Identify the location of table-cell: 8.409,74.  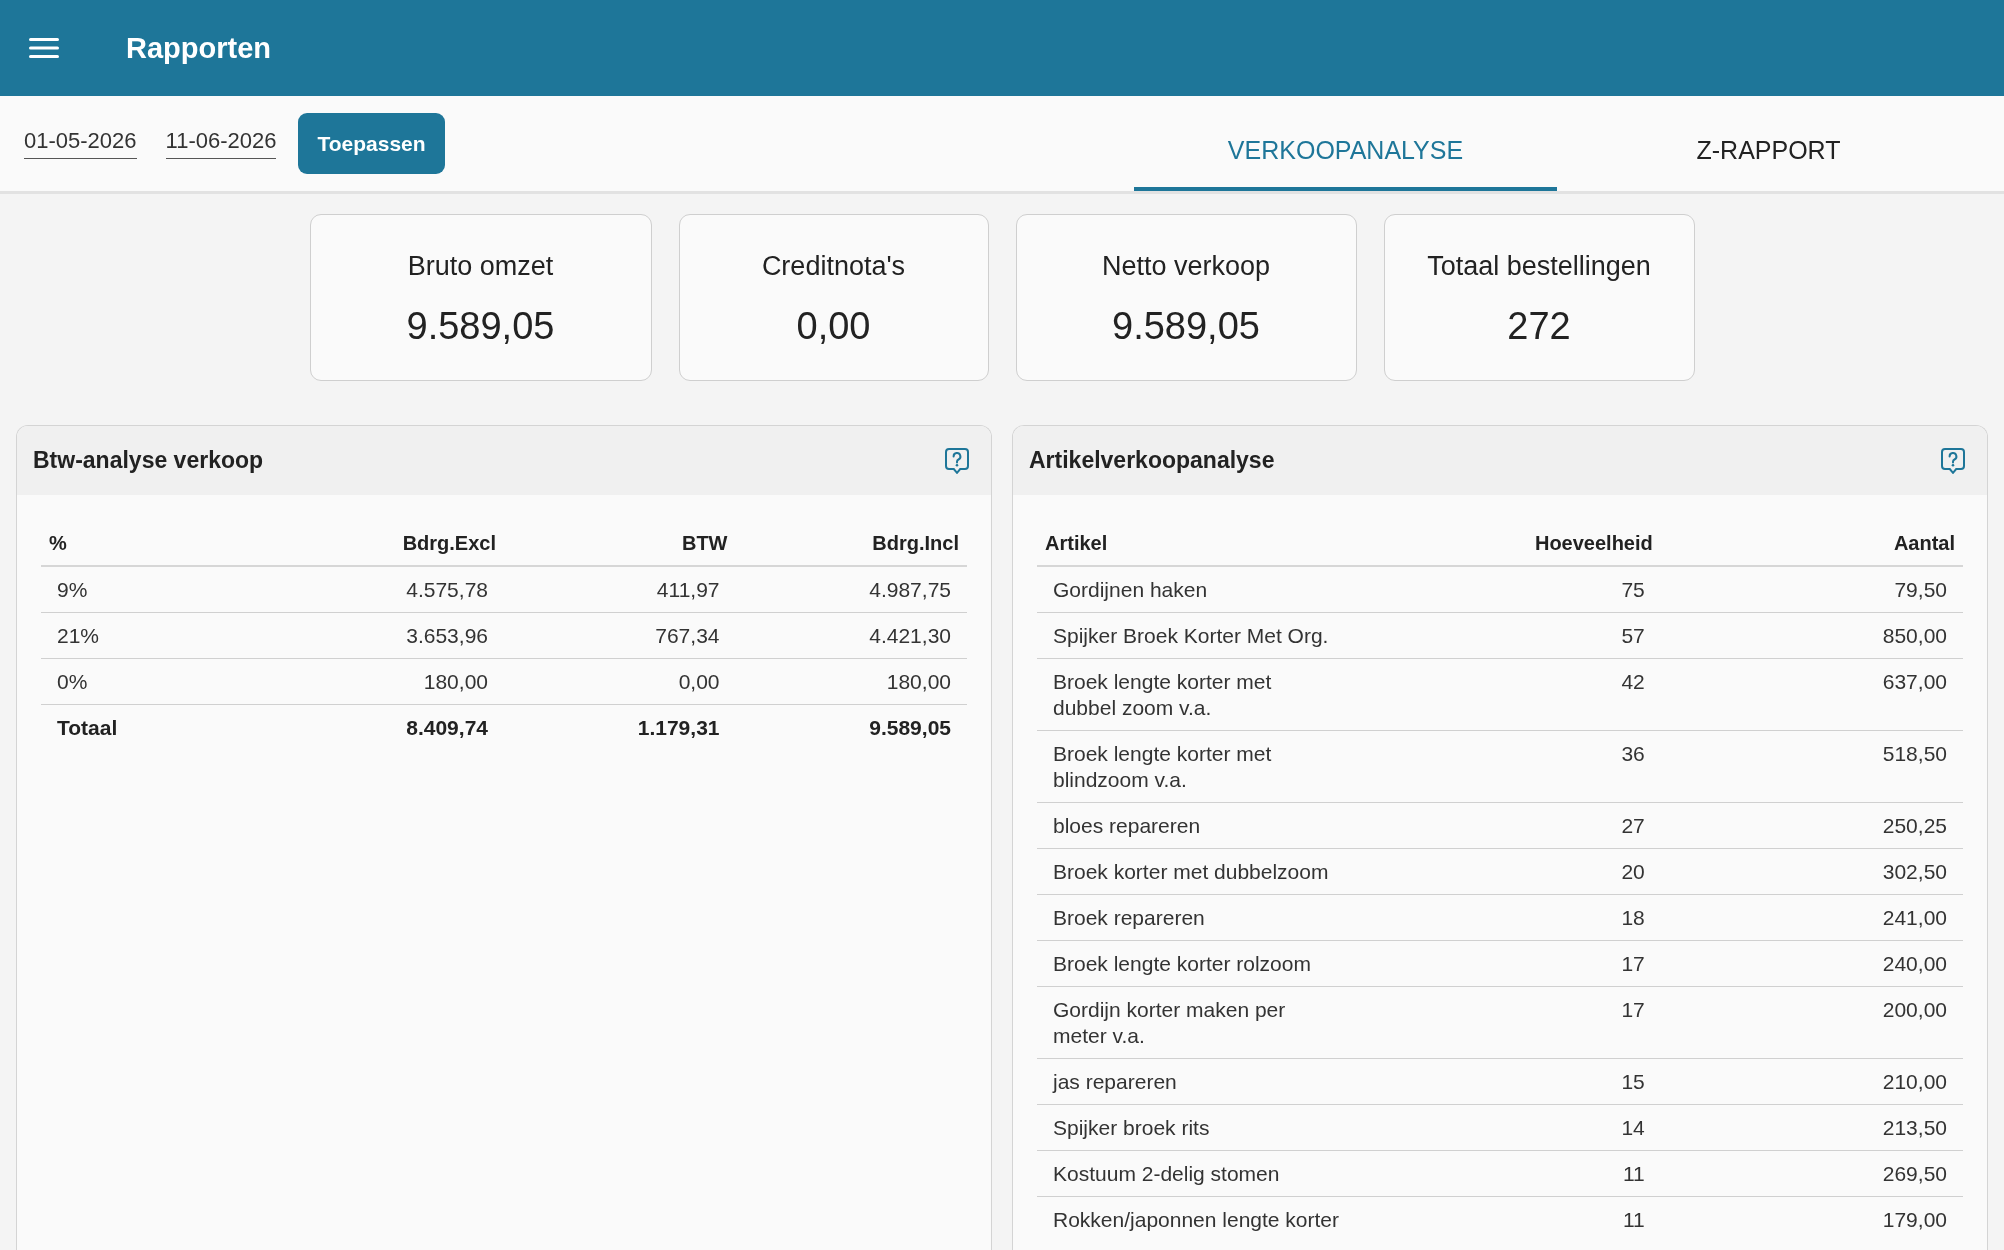
(388, 727).